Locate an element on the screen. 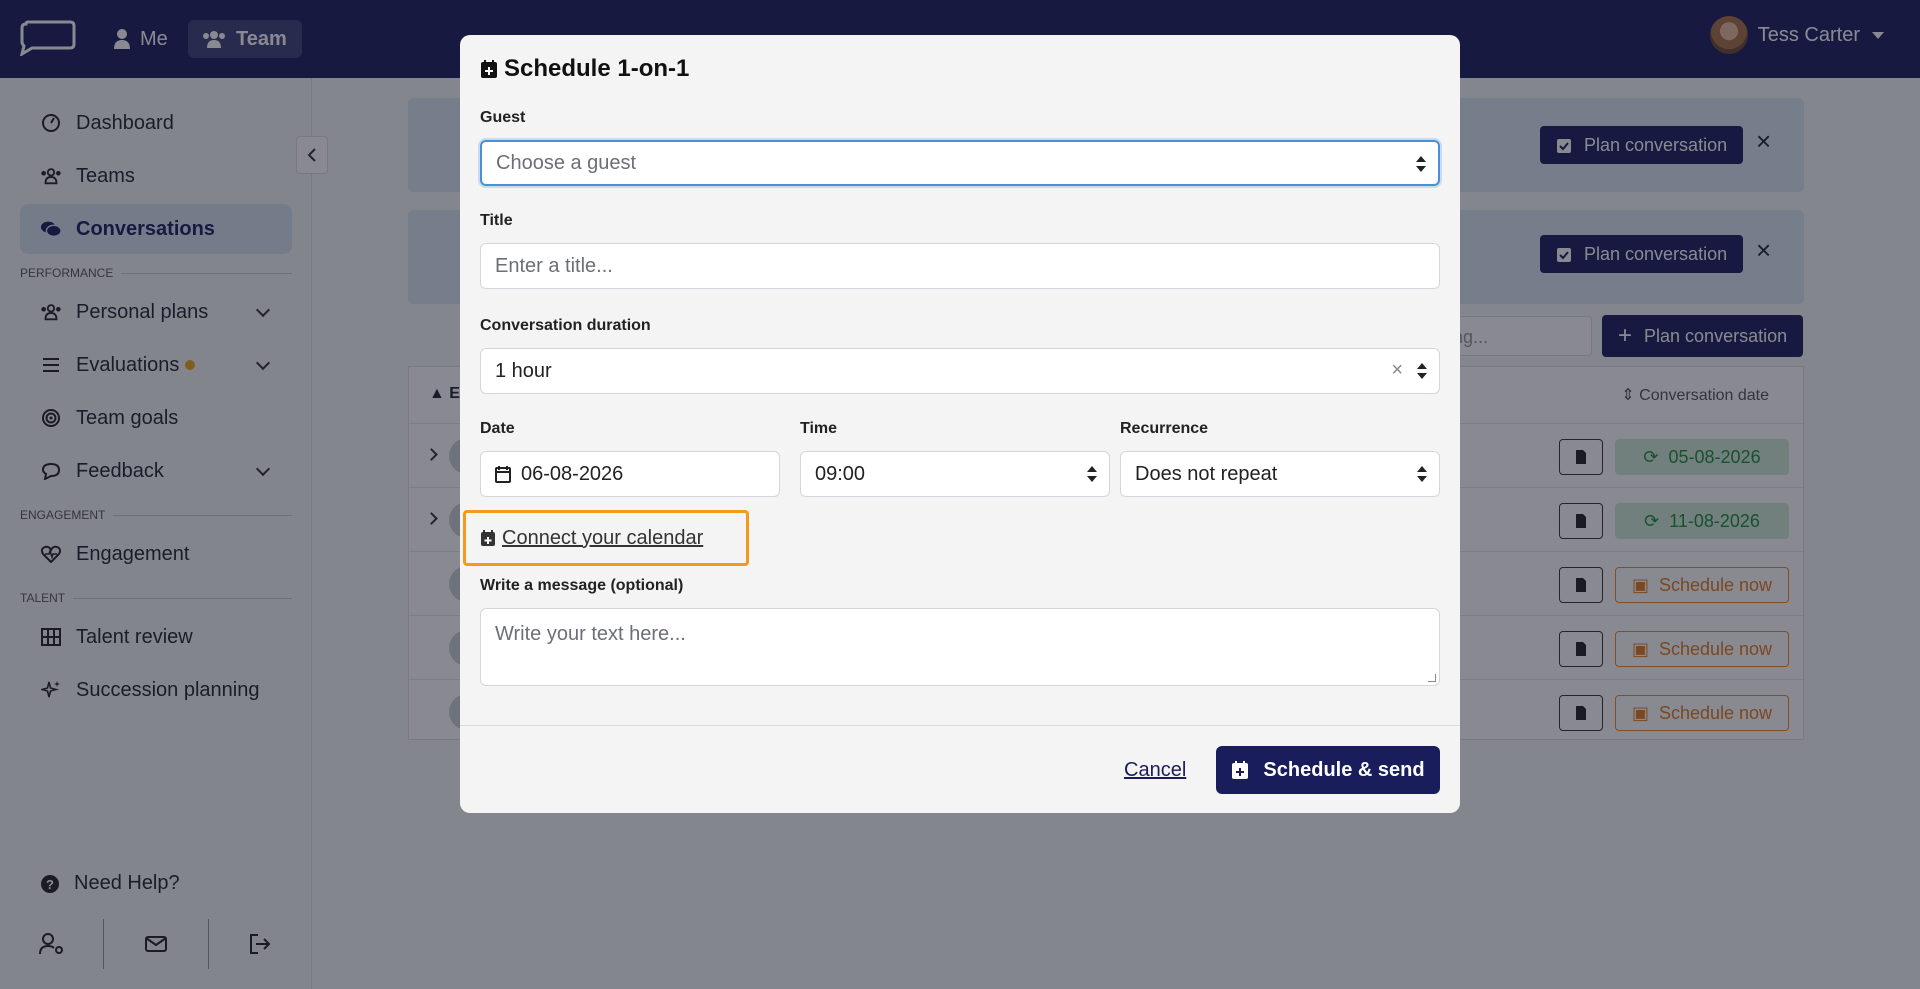 This screenshot has height=989, width=1920. modal-divider is located at coordinates (960, 725).